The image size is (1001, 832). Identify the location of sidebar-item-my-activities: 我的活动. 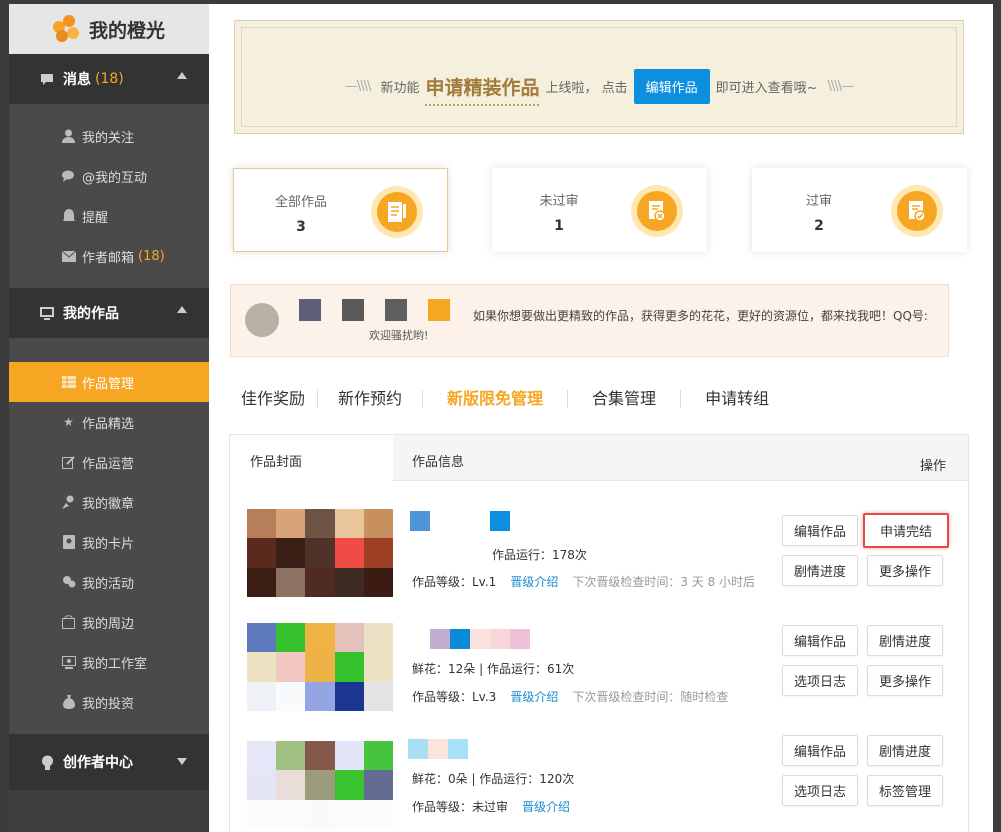
(109, 582).